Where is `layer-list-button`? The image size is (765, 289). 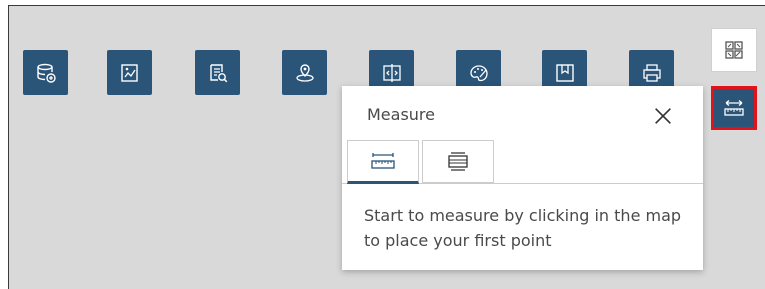
layer-list-button is located at coordinates (45, 72).